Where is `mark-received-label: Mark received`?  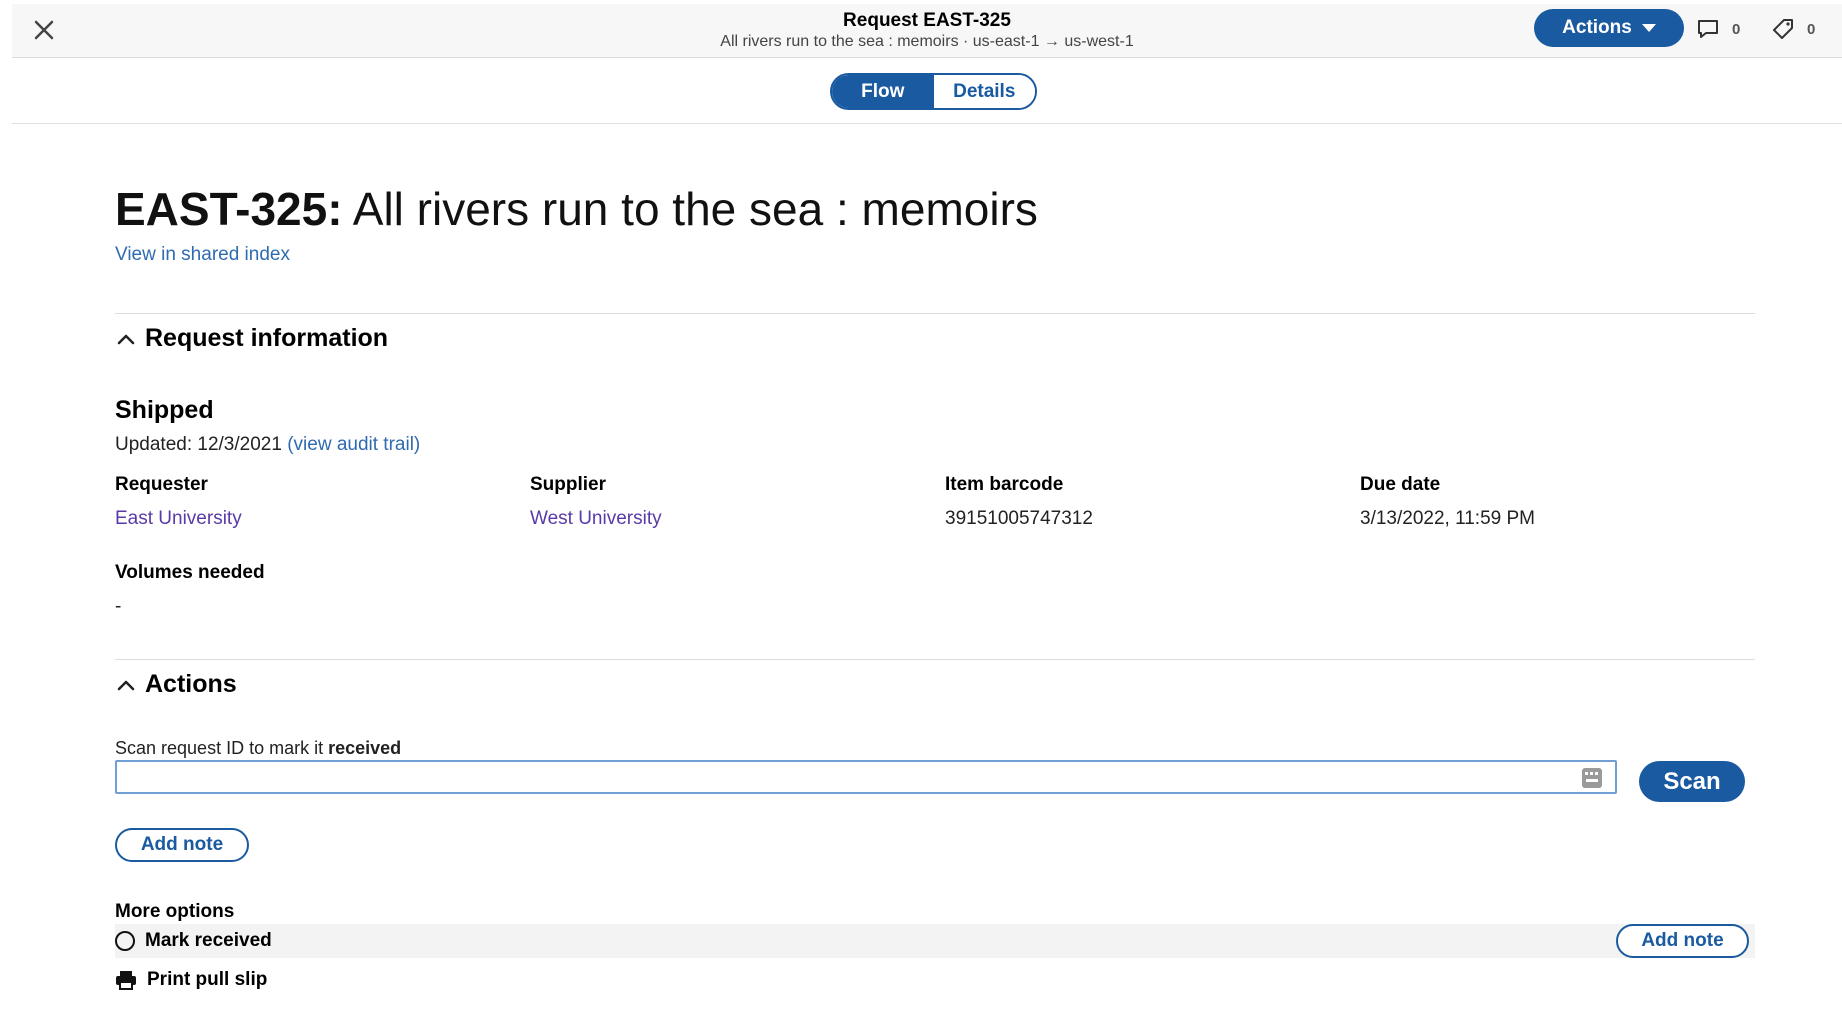
mark-received-label: Mark received is located at coordinates (208, 940).